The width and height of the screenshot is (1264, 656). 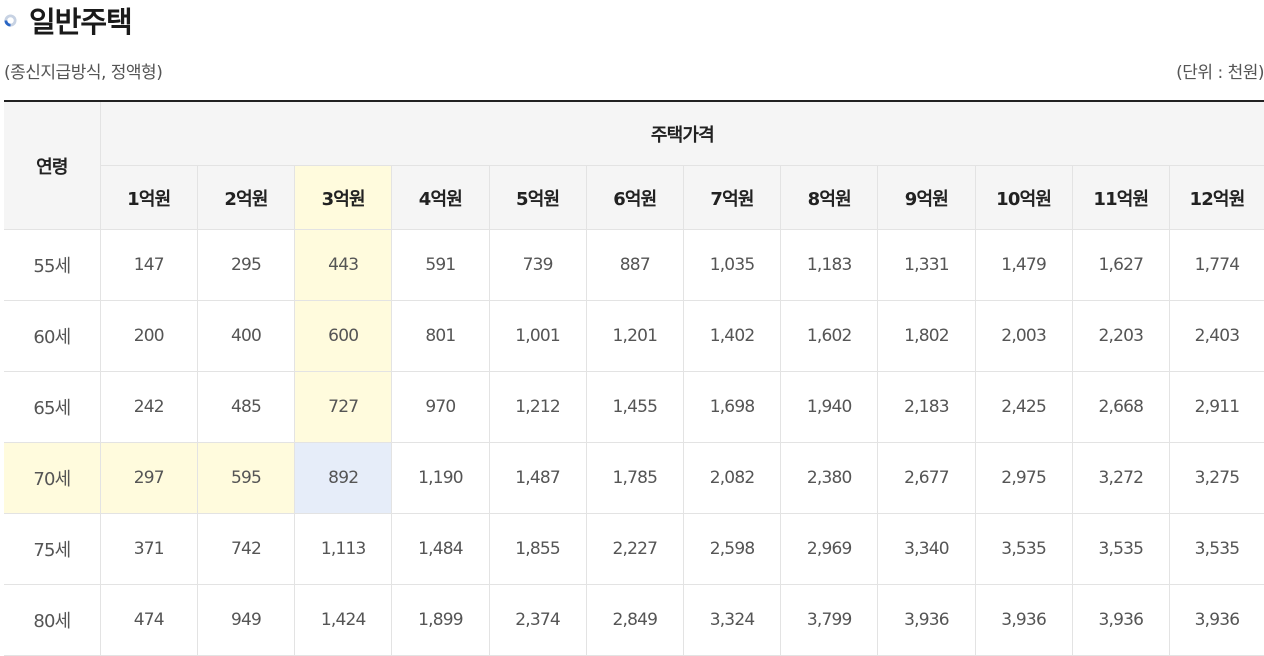 What do you see at coordinates (829, 265) in the screenshot?
I see `amount-cell: 1,183` at bounding box center [829, 265].